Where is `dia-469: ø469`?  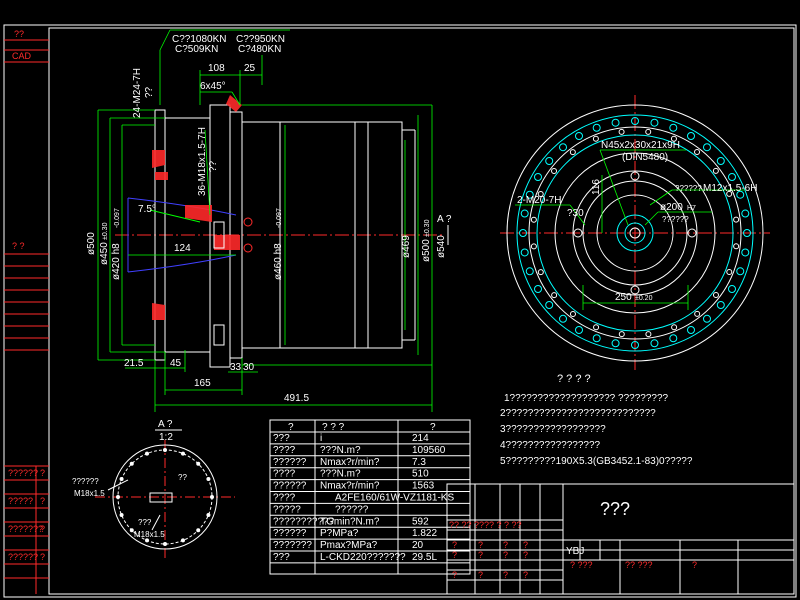 dia-469: ø469 is located at coordinates (406, 246).